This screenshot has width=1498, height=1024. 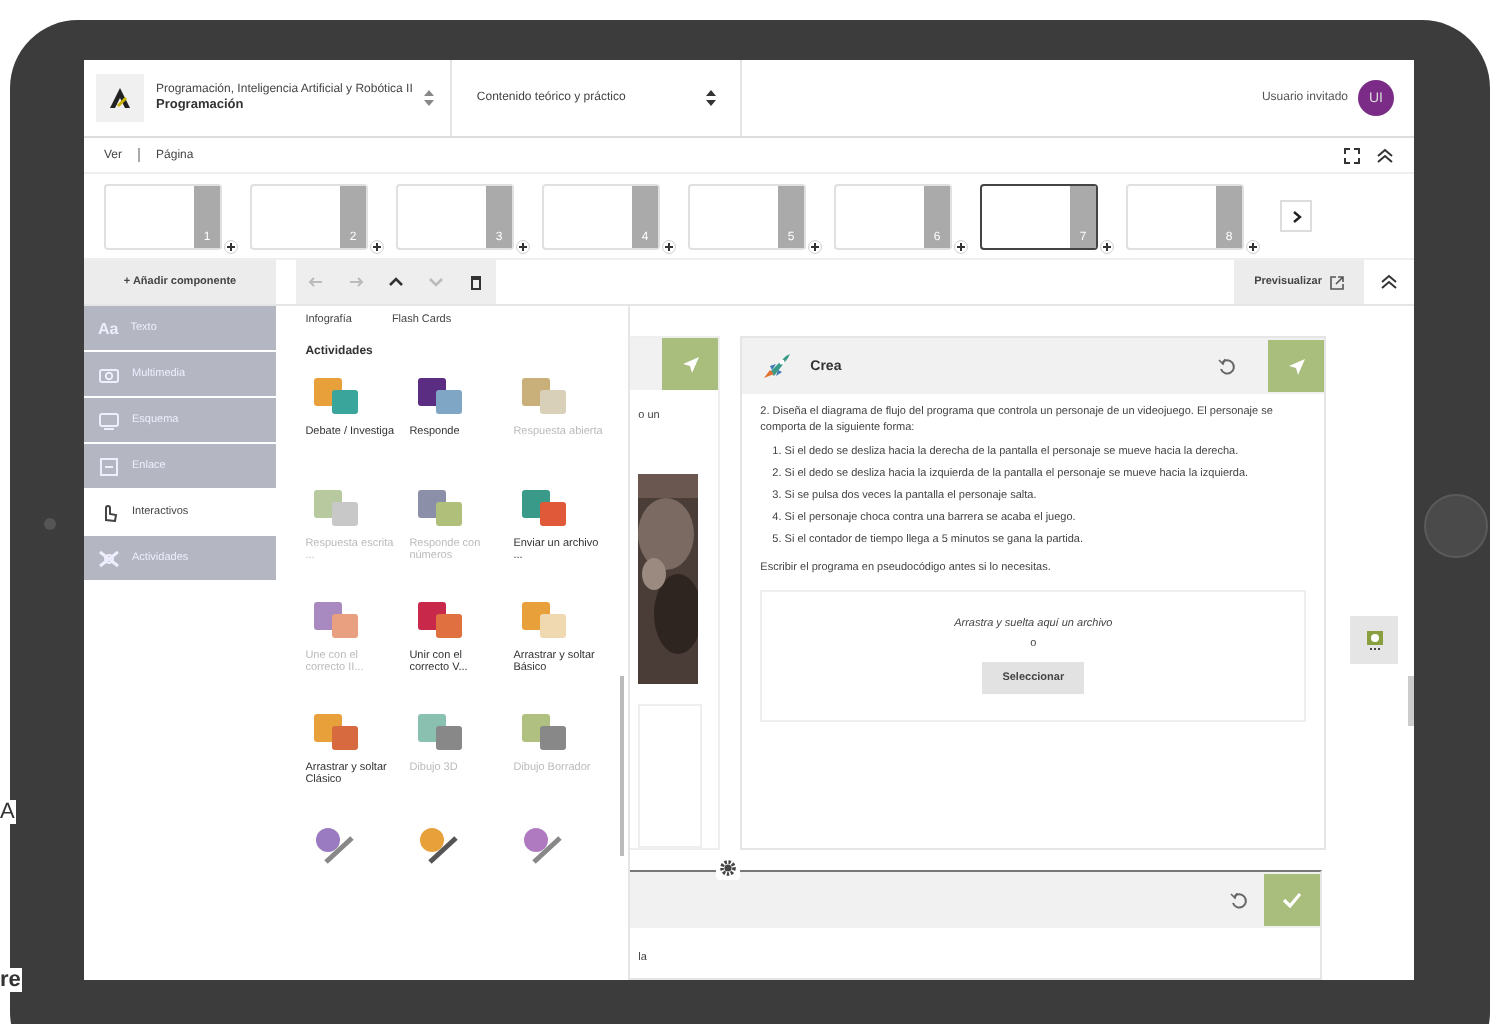 I want to click on next-button, so click(x=1296, y=216).